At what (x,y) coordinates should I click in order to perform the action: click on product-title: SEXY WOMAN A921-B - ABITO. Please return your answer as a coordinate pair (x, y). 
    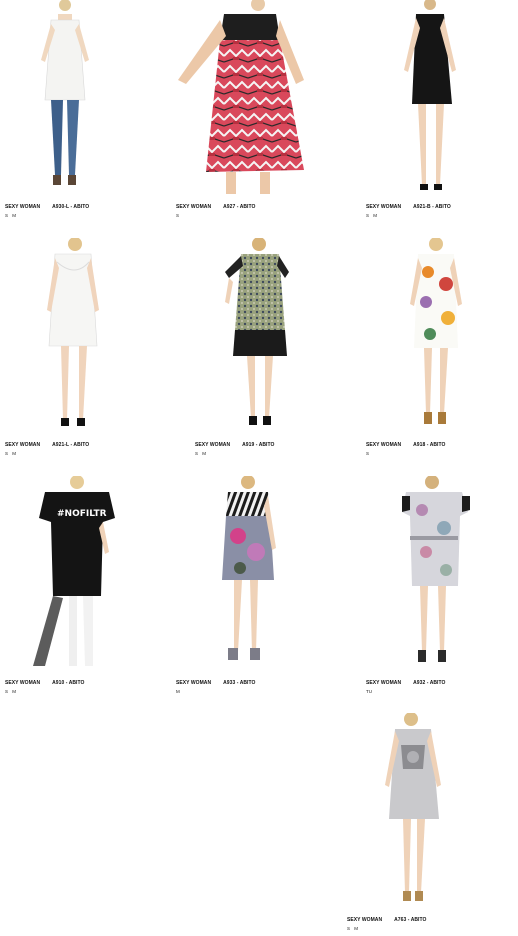
    Looking at the image, I should click on (408, 207).